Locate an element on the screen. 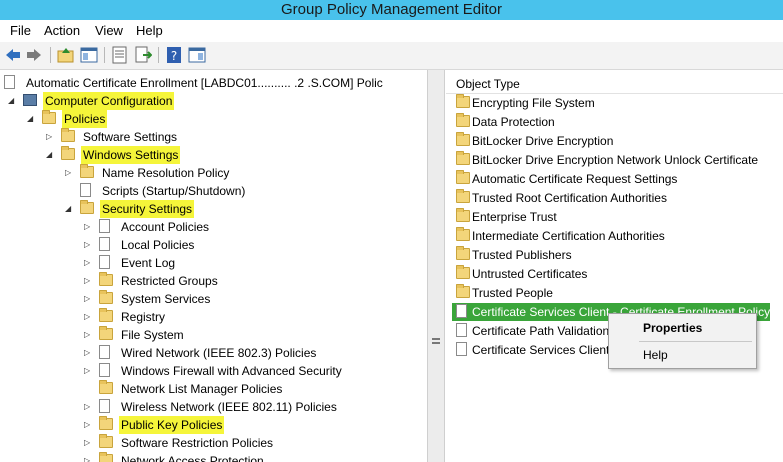 The image size is (783, 462). list-item-label: Automatic Certificate Request Settings is located at coordinates (575, 179).